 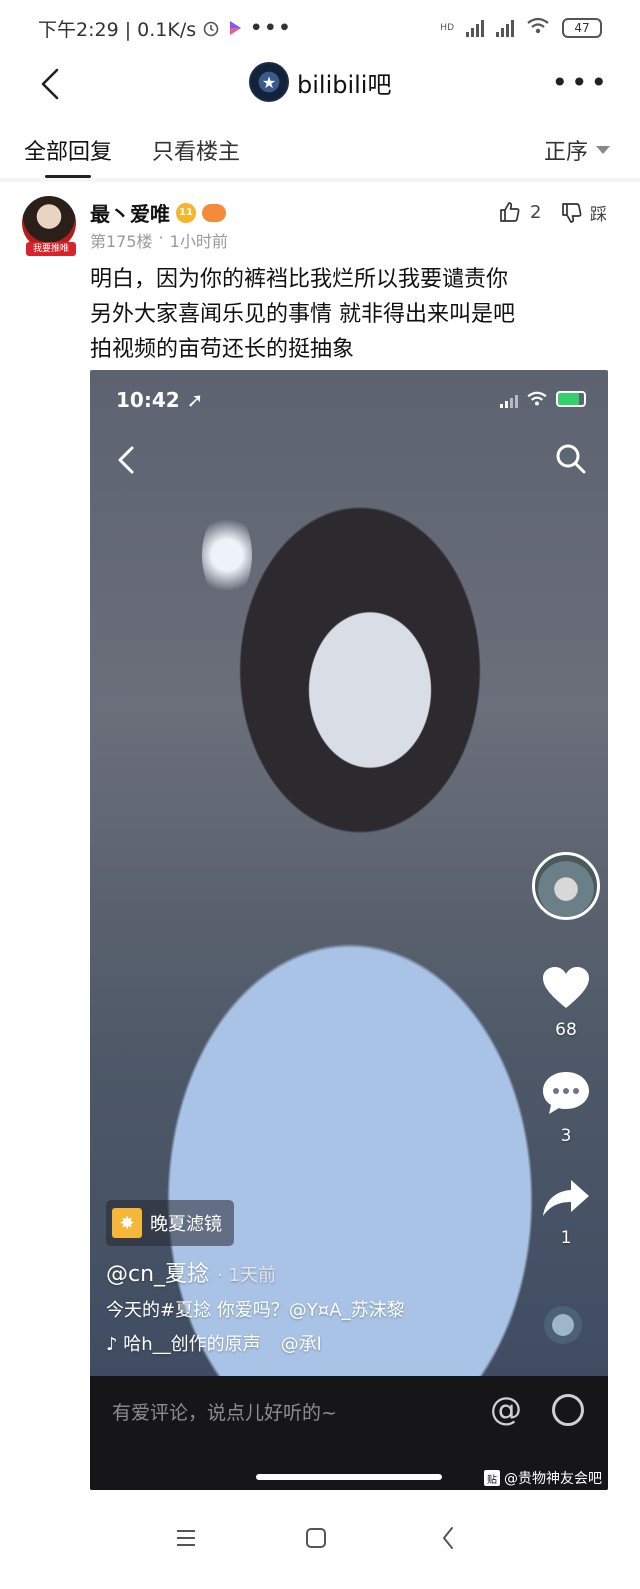 I want to click on shot-status-icons, so click(x=543, y=399).